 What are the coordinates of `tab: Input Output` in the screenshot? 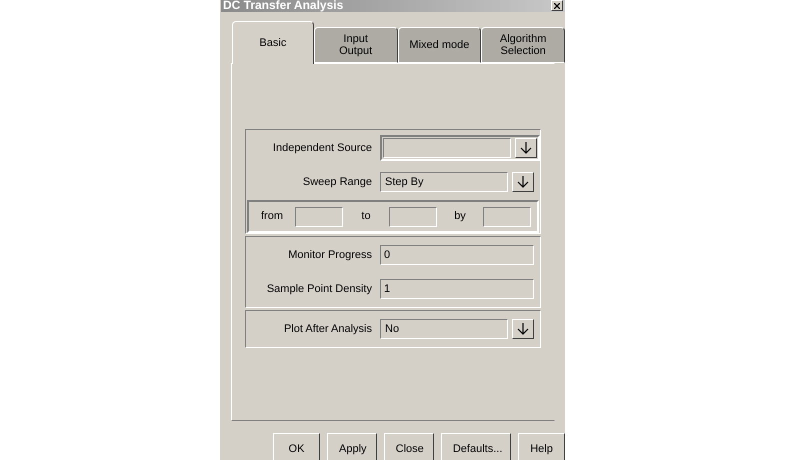 It's located at (356, 45).